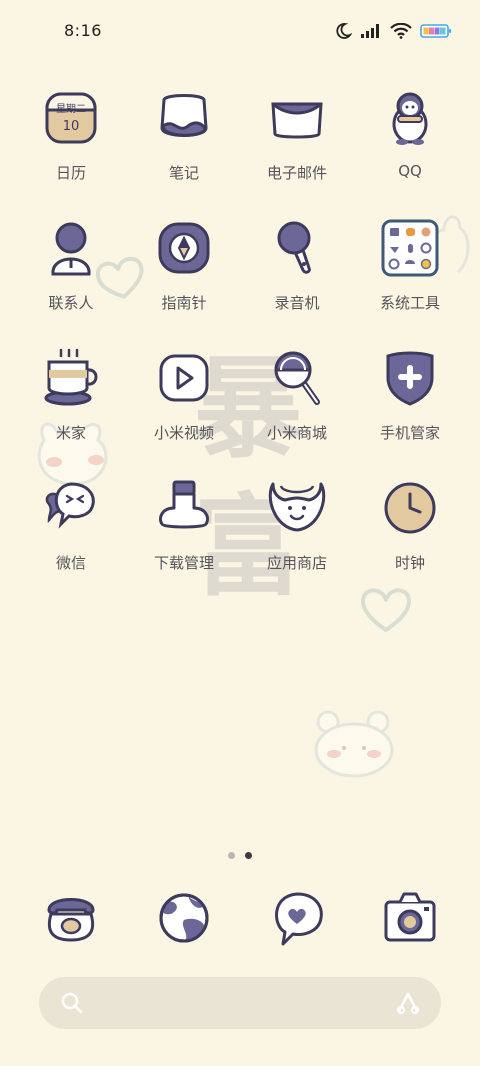 The image size is (480, 1066). Describe the element at coordinates (183, 433) in the screenshot. I see `app-label: 小米视频` at that location.